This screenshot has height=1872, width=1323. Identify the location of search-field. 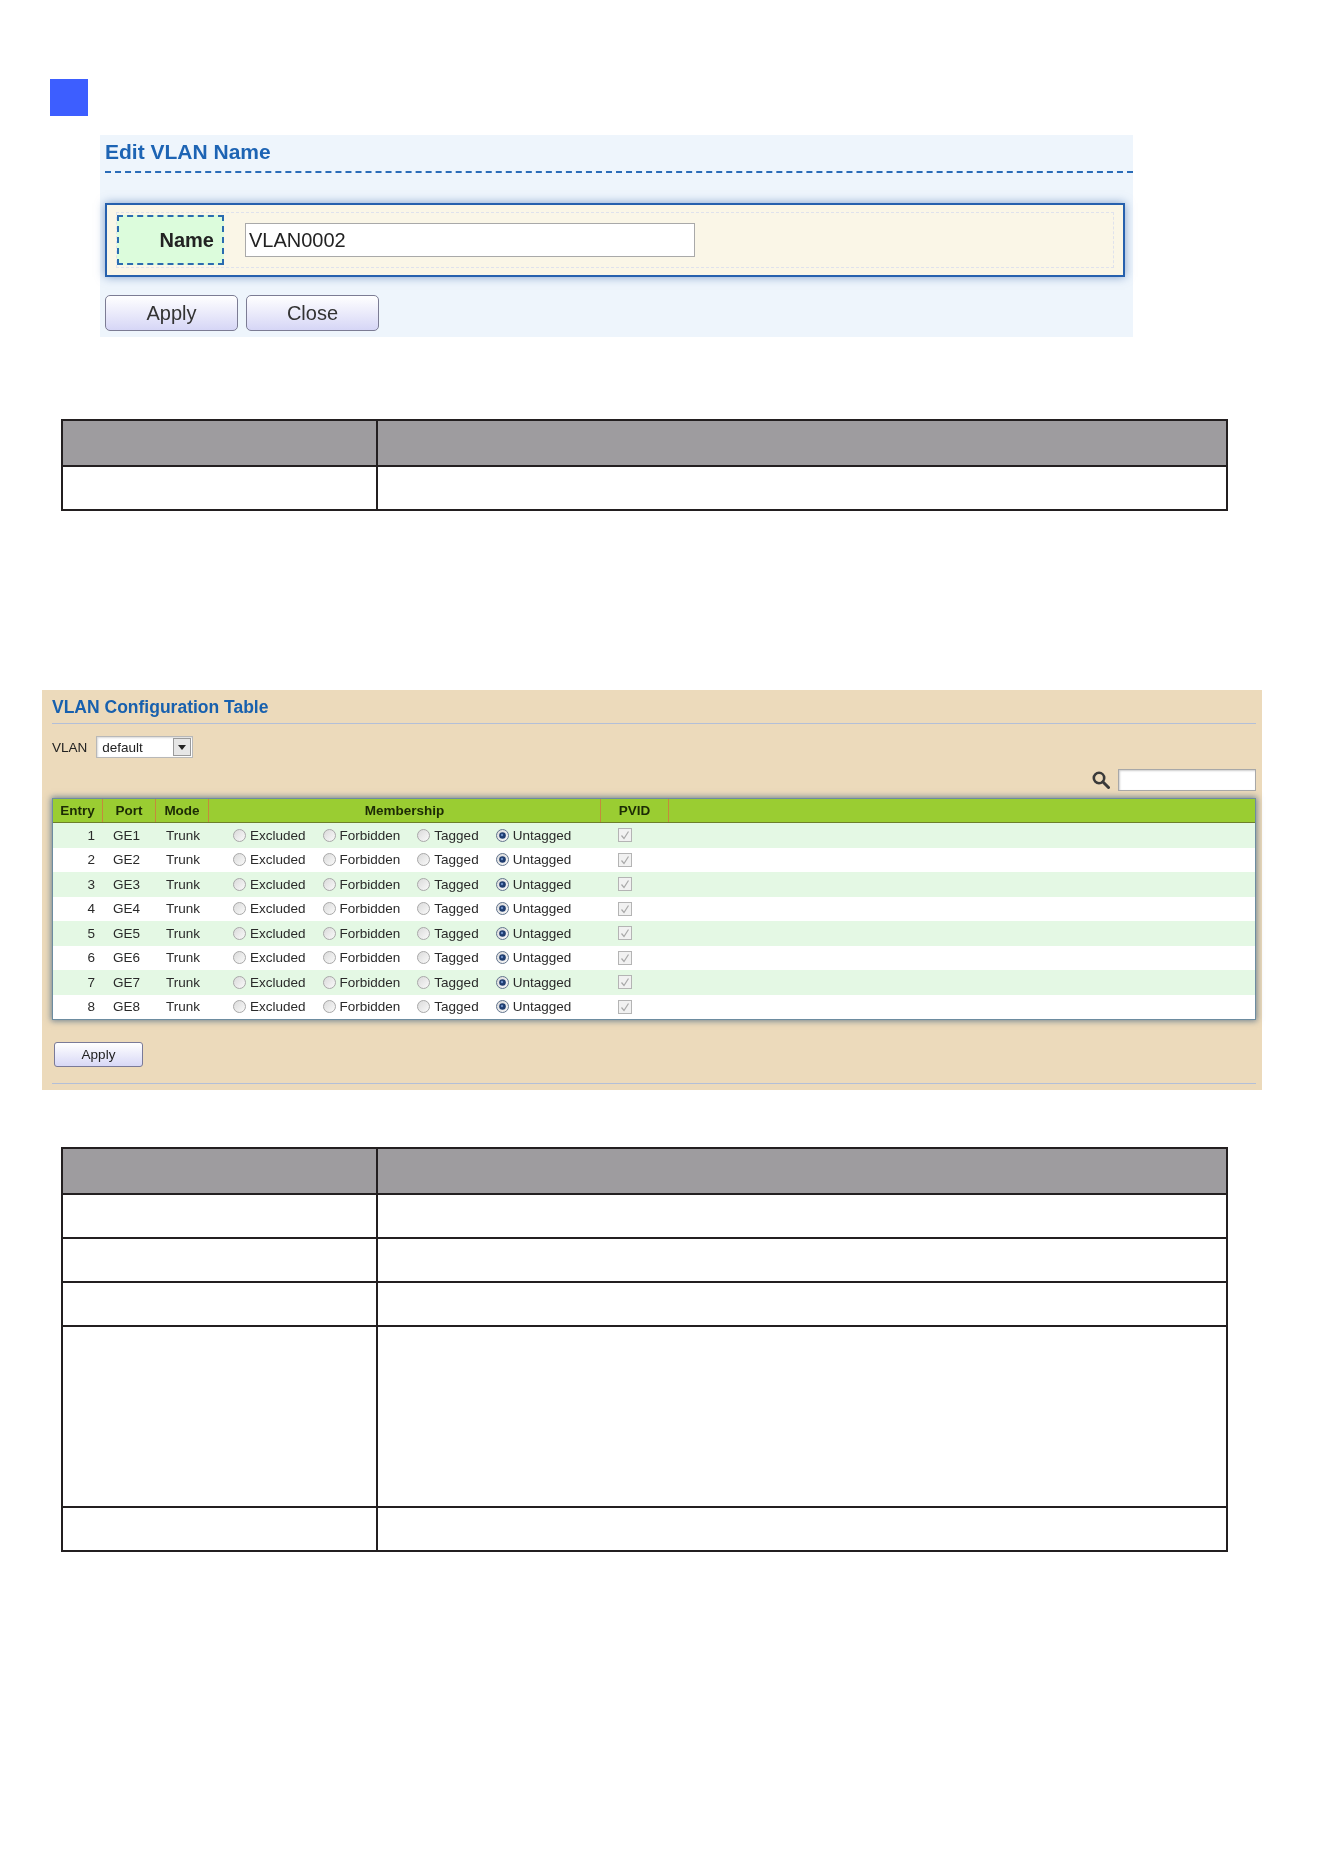
(1187, 780).